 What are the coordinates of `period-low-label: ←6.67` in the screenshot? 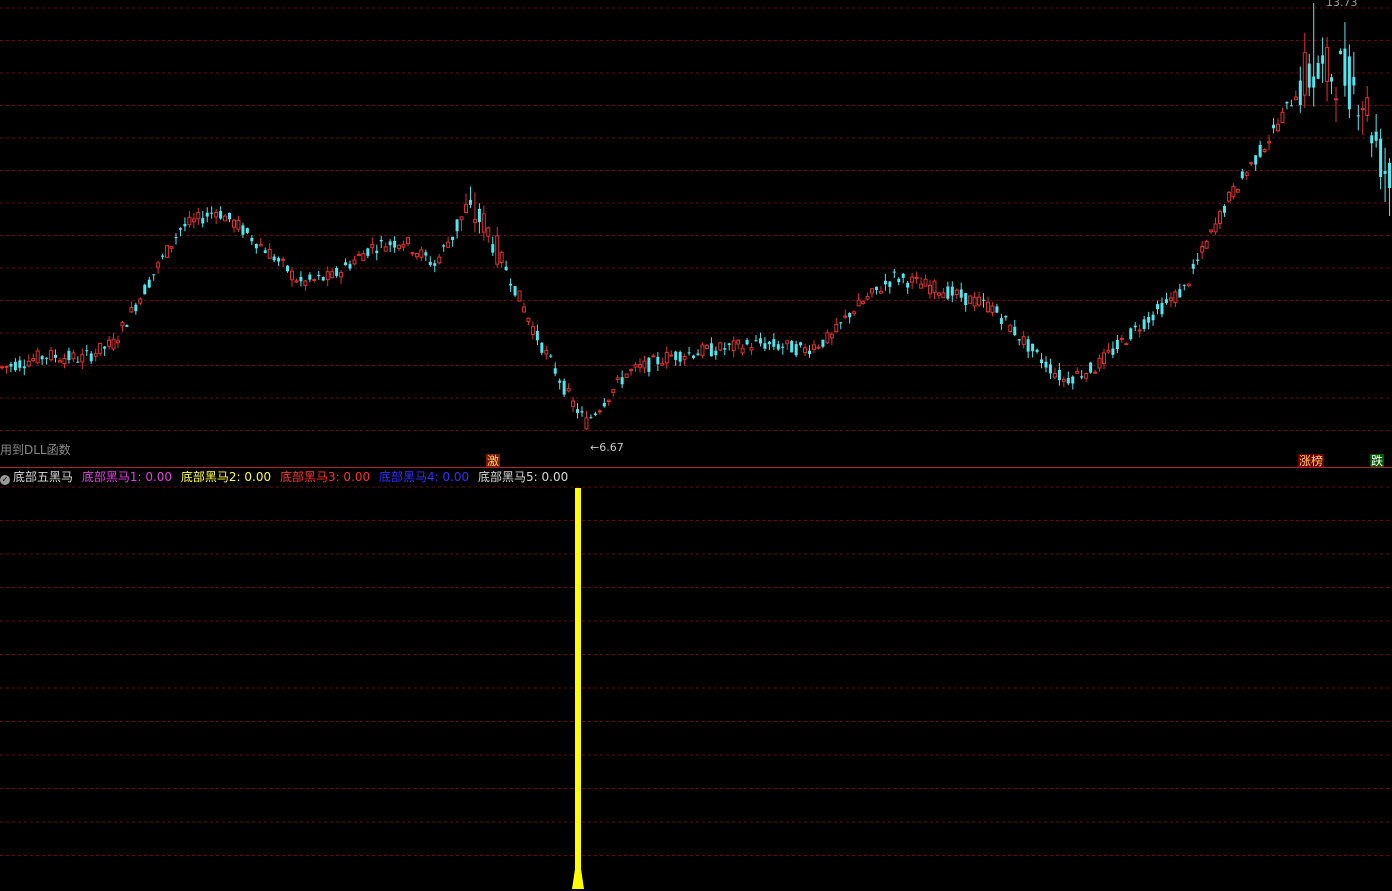 It's located at (607, 447).